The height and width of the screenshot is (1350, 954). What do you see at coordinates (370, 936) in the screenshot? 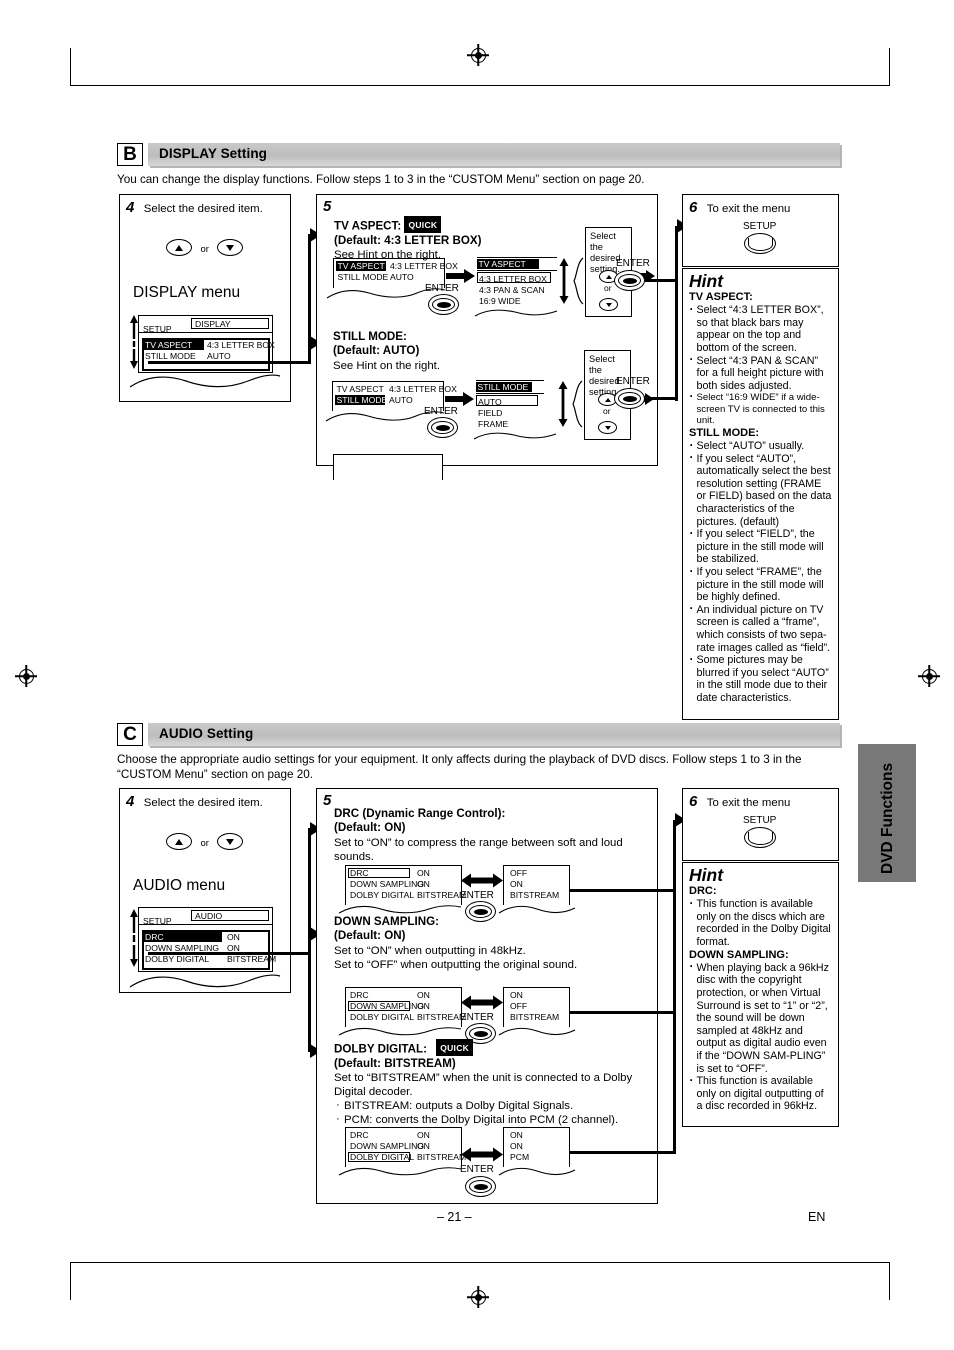
I see `down-sampling-default: (Default: ON)` at bounding box center [370, 936].